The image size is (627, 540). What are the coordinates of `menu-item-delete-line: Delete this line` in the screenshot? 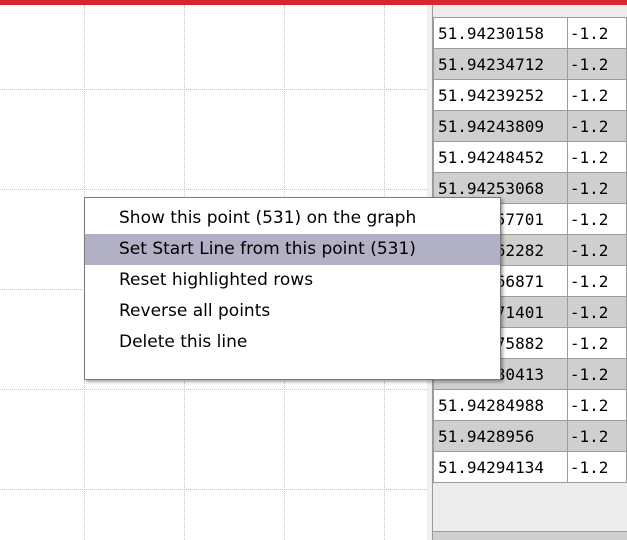 It's located at (292, 342).